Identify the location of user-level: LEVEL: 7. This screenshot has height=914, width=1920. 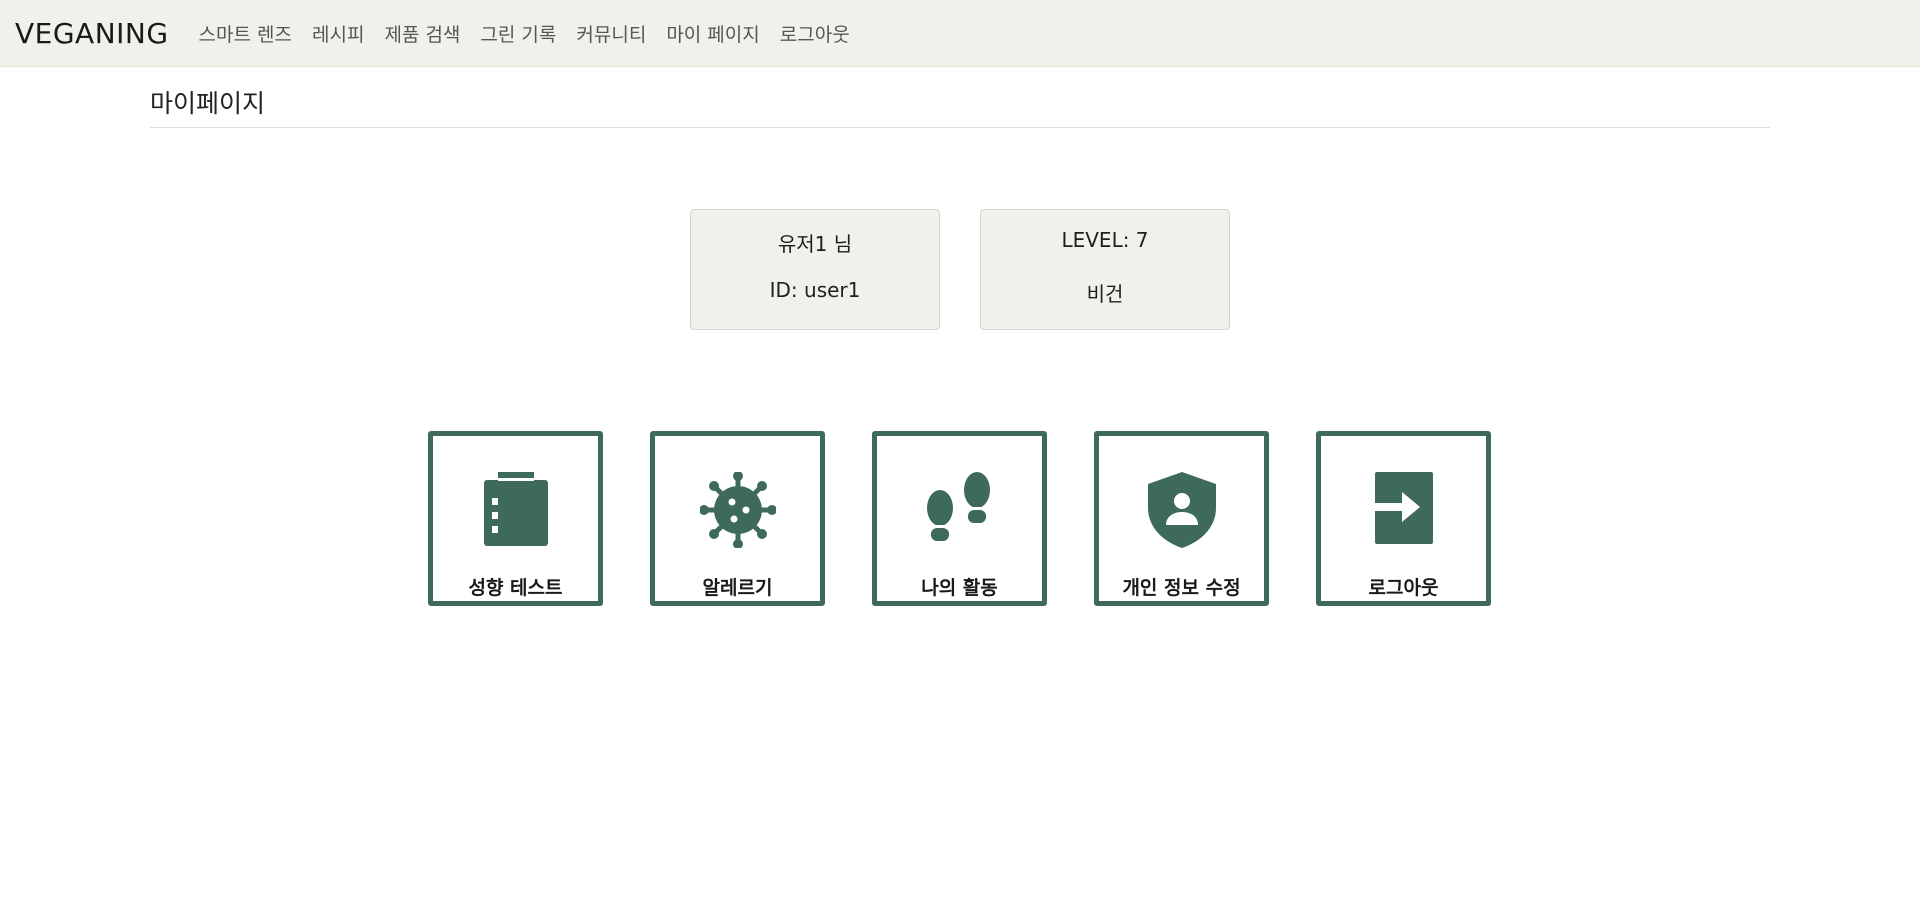
(1105, 240).